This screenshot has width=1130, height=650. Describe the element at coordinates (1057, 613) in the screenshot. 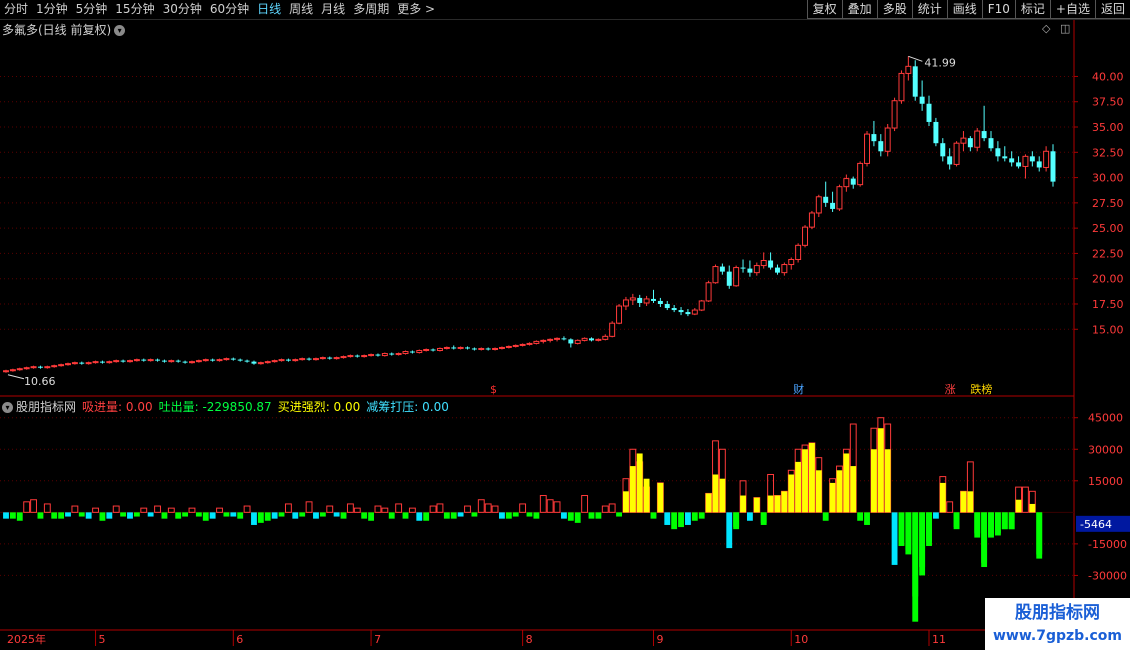

I see `watermark-name: 股朋指标网` at that location.